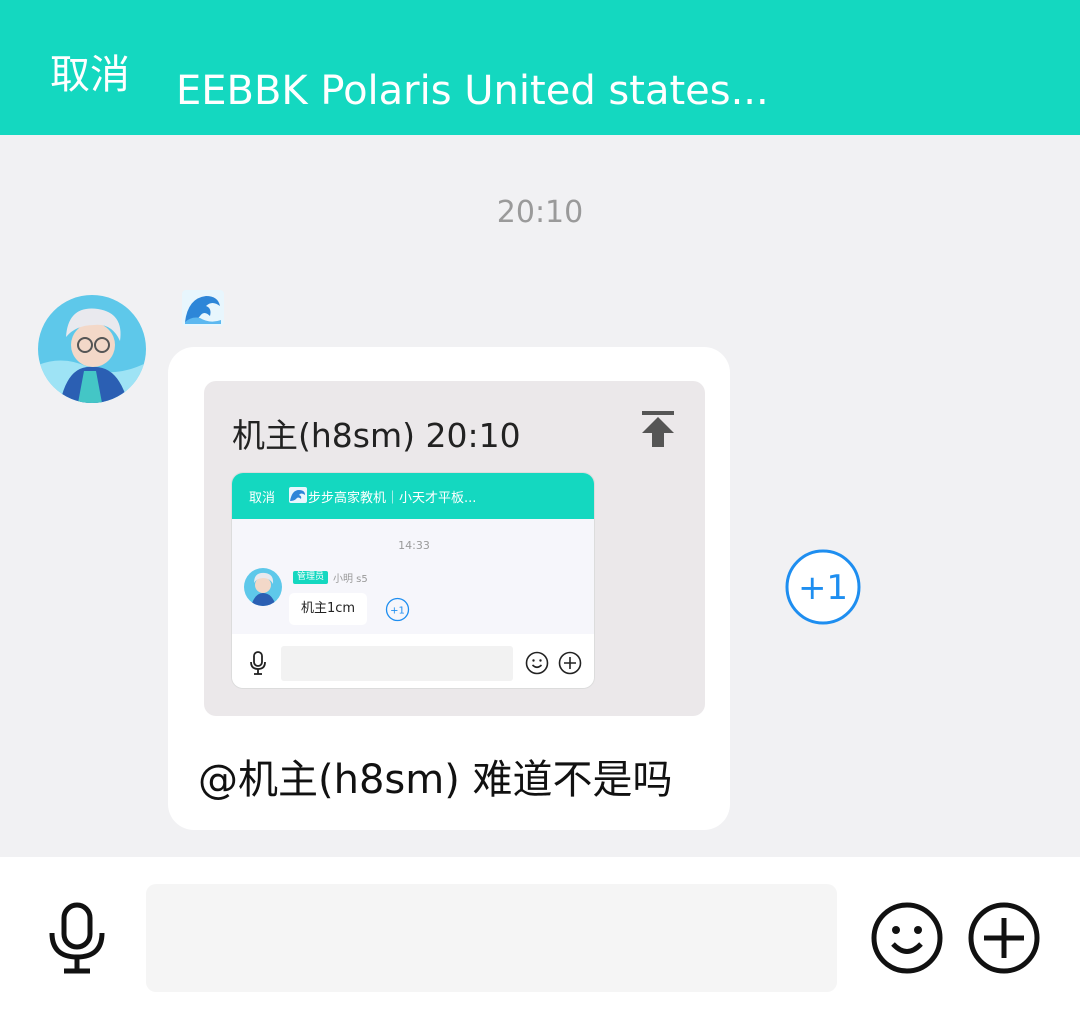  What do you see at coordinates (376, 435) in the screenshot?
I see `quoted-message-meta: 机主(h8sm) 20:10` at bounding box center [376, 435].